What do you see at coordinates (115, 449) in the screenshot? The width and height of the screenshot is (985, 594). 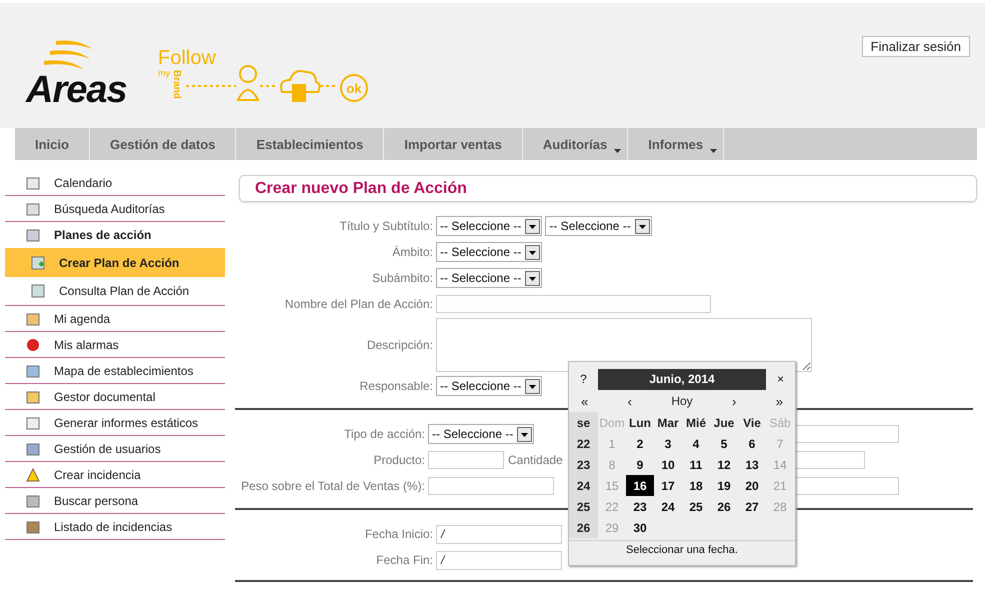 I see `sidebar-item: Gestión de usuarios` at bounding box center [115, 449].